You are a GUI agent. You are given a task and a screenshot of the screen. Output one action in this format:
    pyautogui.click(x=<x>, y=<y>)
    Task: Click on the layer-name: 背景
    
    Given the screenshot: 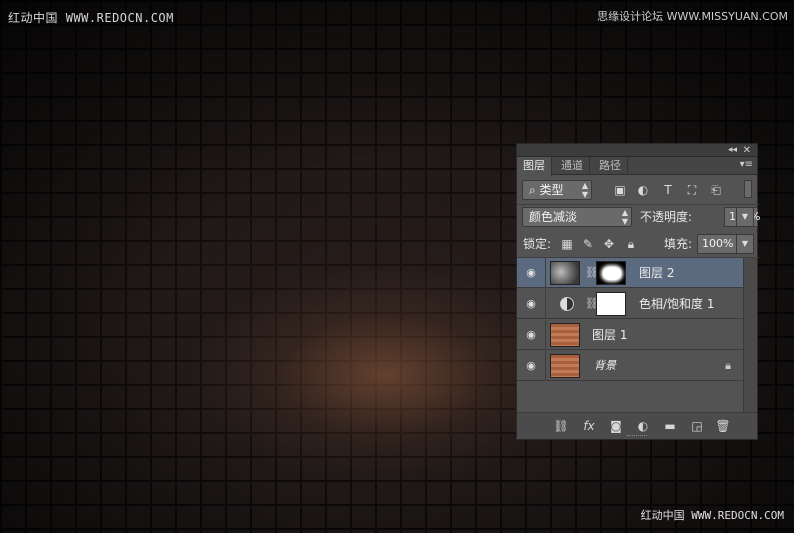 What is the action you would take?
    pyautogui.click(x=605, y=366)
    